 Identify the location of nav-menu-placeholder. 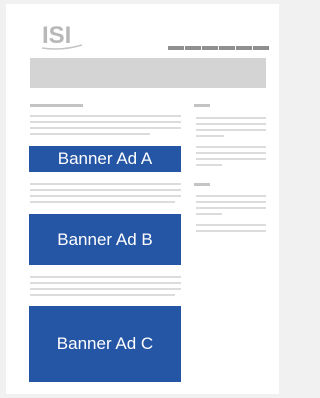
(218, 48).